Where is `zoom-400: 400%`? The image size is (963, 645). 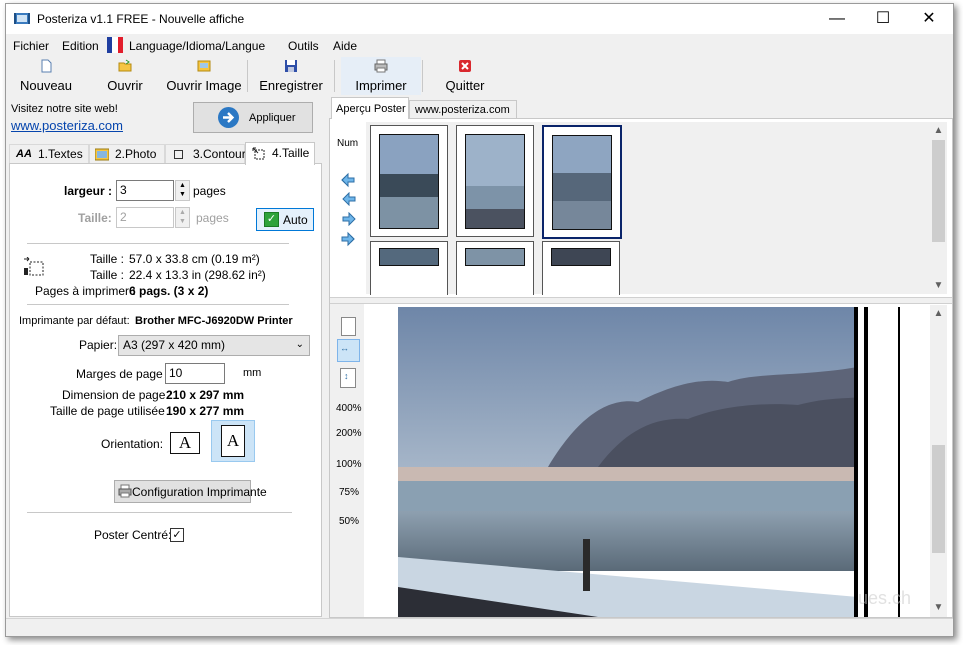 zoom-400: 400% is located at coordinates (349, 408).